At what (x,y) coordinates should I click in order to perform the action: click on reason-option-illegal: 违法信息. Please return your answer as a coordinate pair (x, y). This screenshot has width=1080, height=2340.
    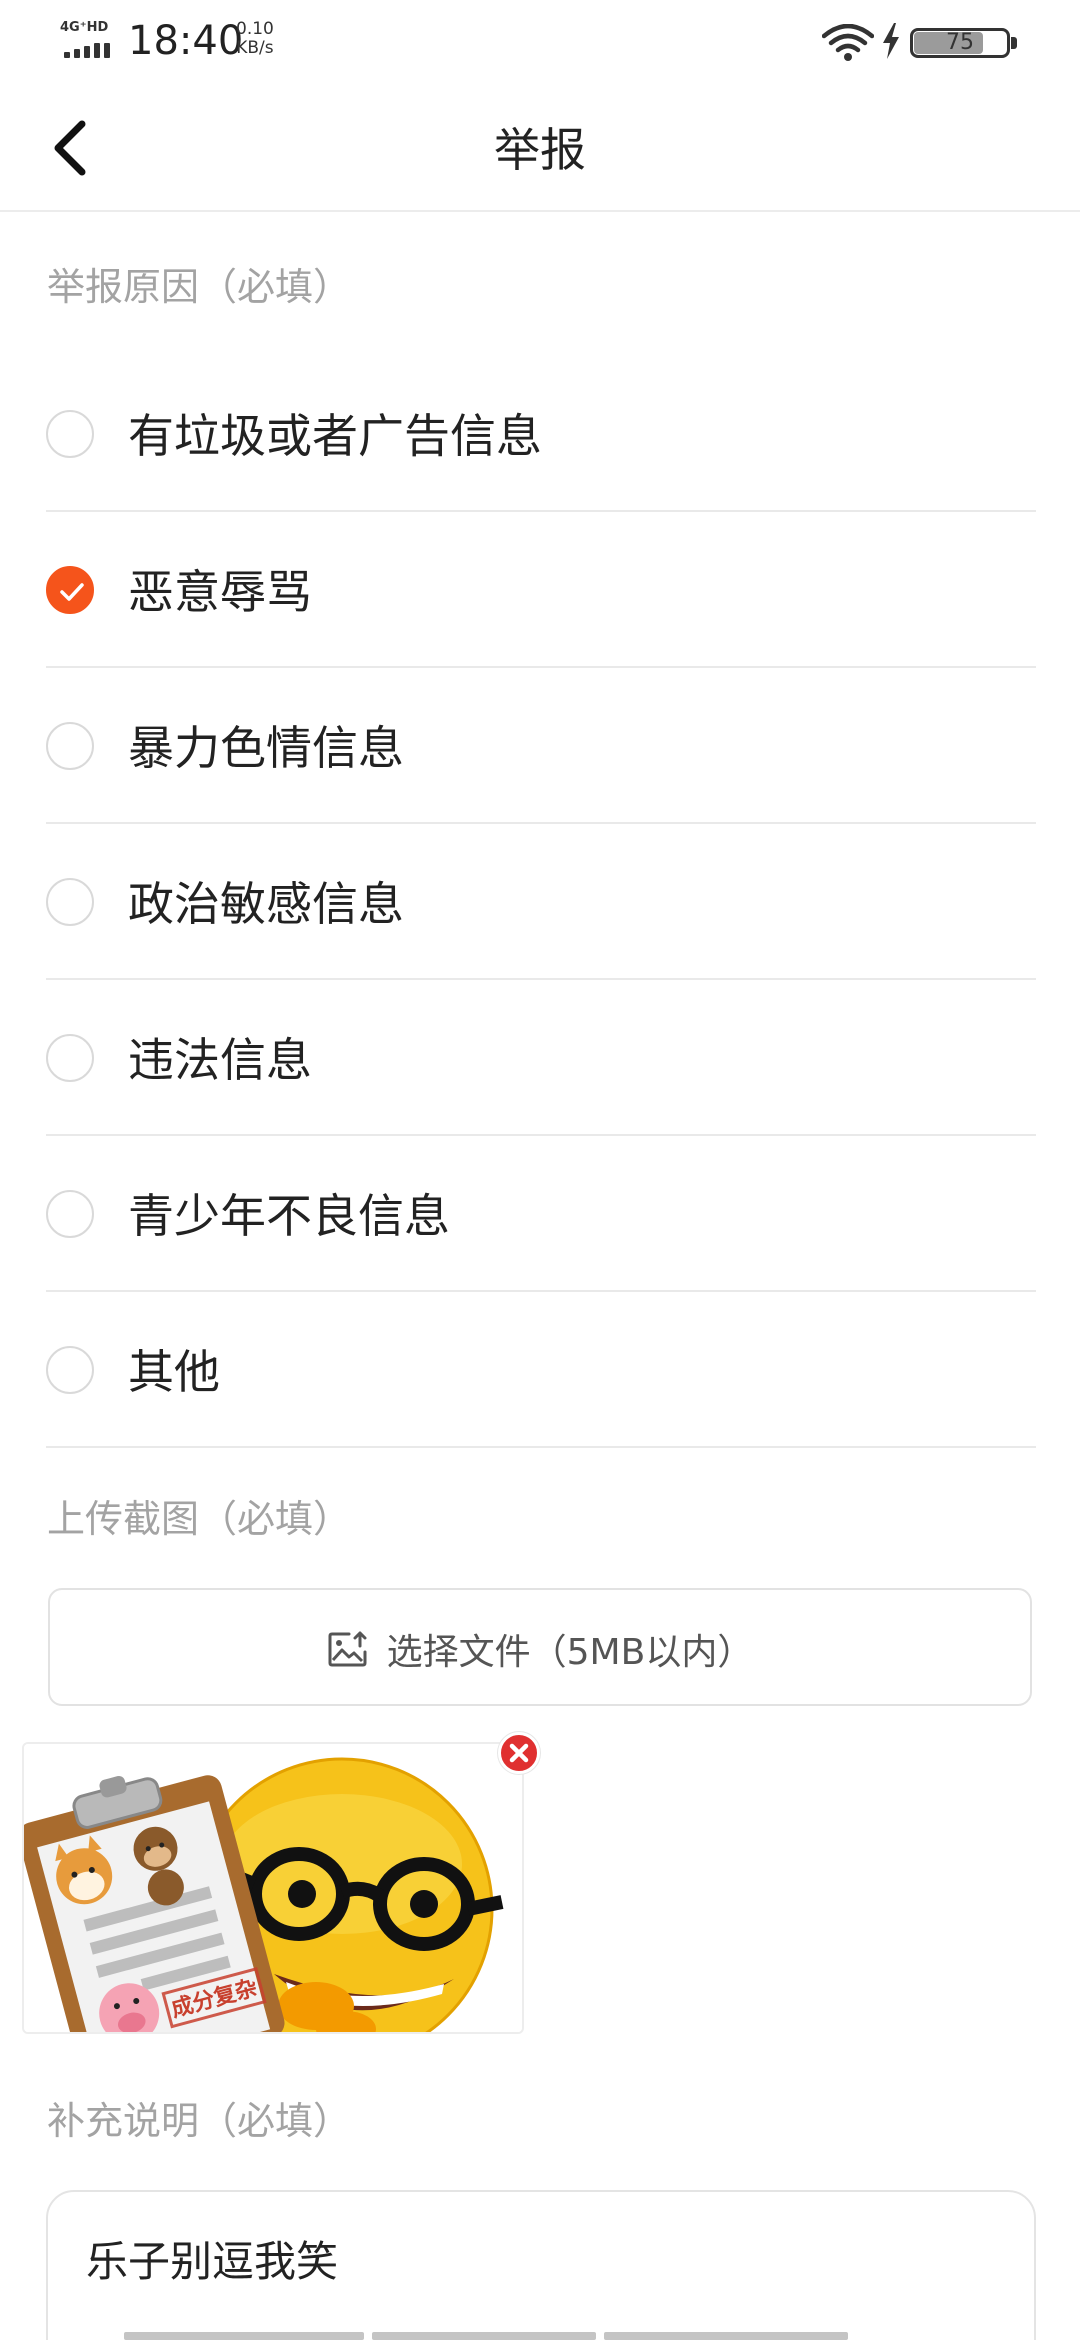
    Looking at the image, I should click on (541, 1058).